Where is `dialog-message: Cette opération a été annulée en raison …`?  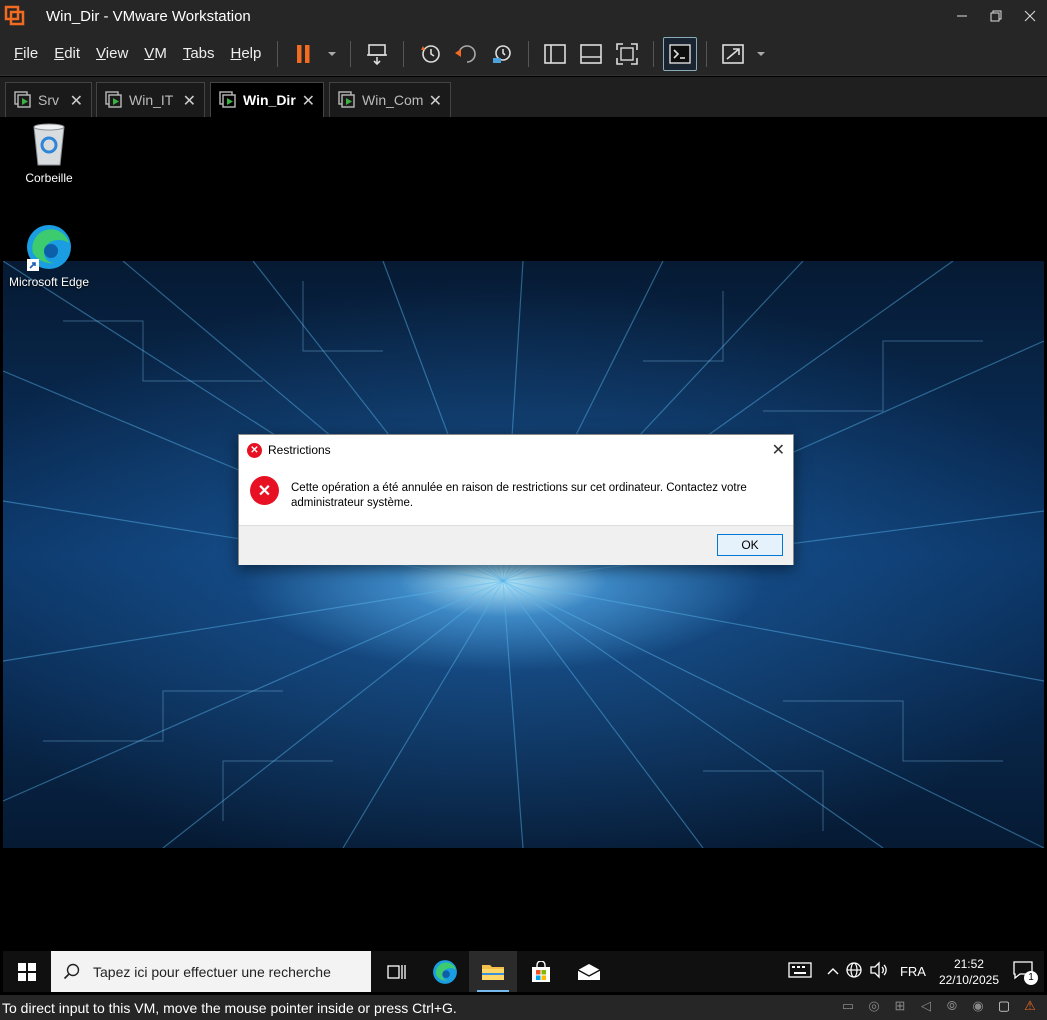
dialog-message: Cette opération a été annulée en raison … is located at coordinates (519, 495).